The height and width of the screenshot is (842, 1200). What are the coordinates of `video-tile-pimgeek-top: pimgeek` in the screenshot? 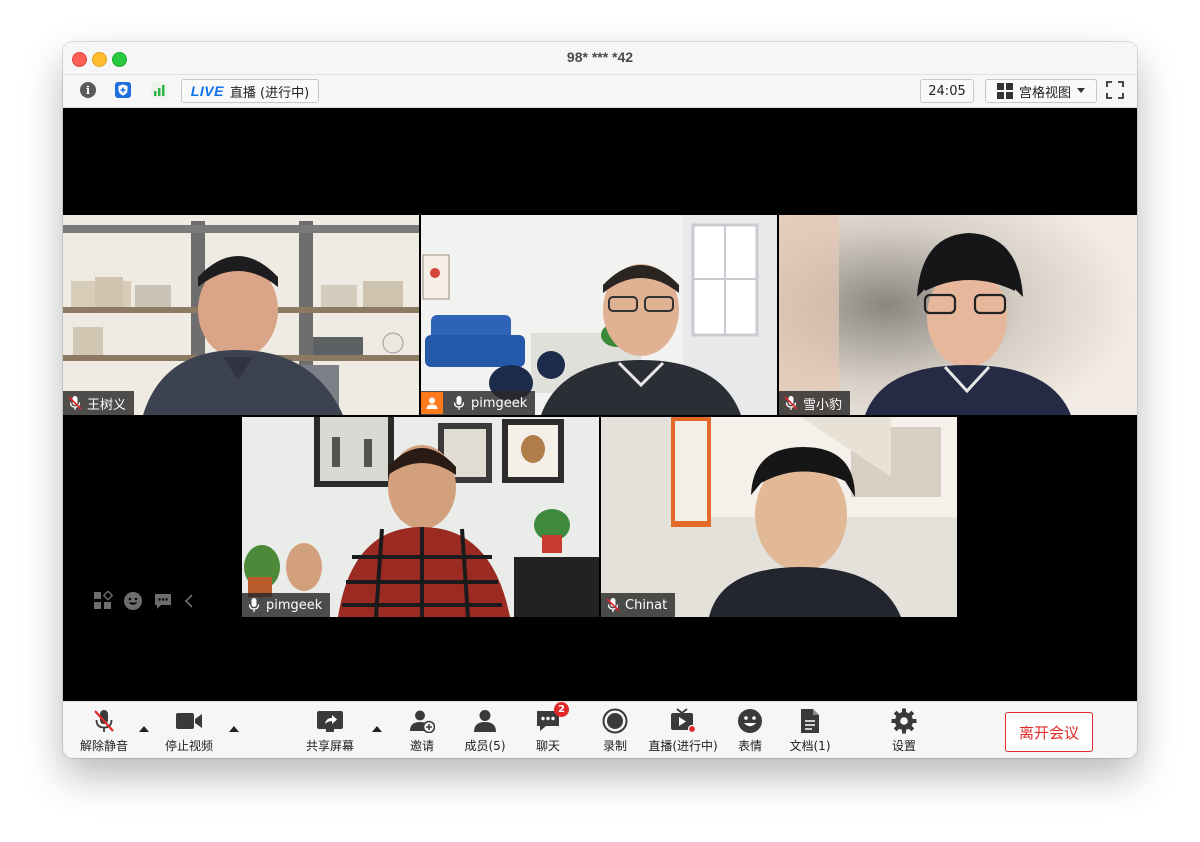 It's located at (599, 315).